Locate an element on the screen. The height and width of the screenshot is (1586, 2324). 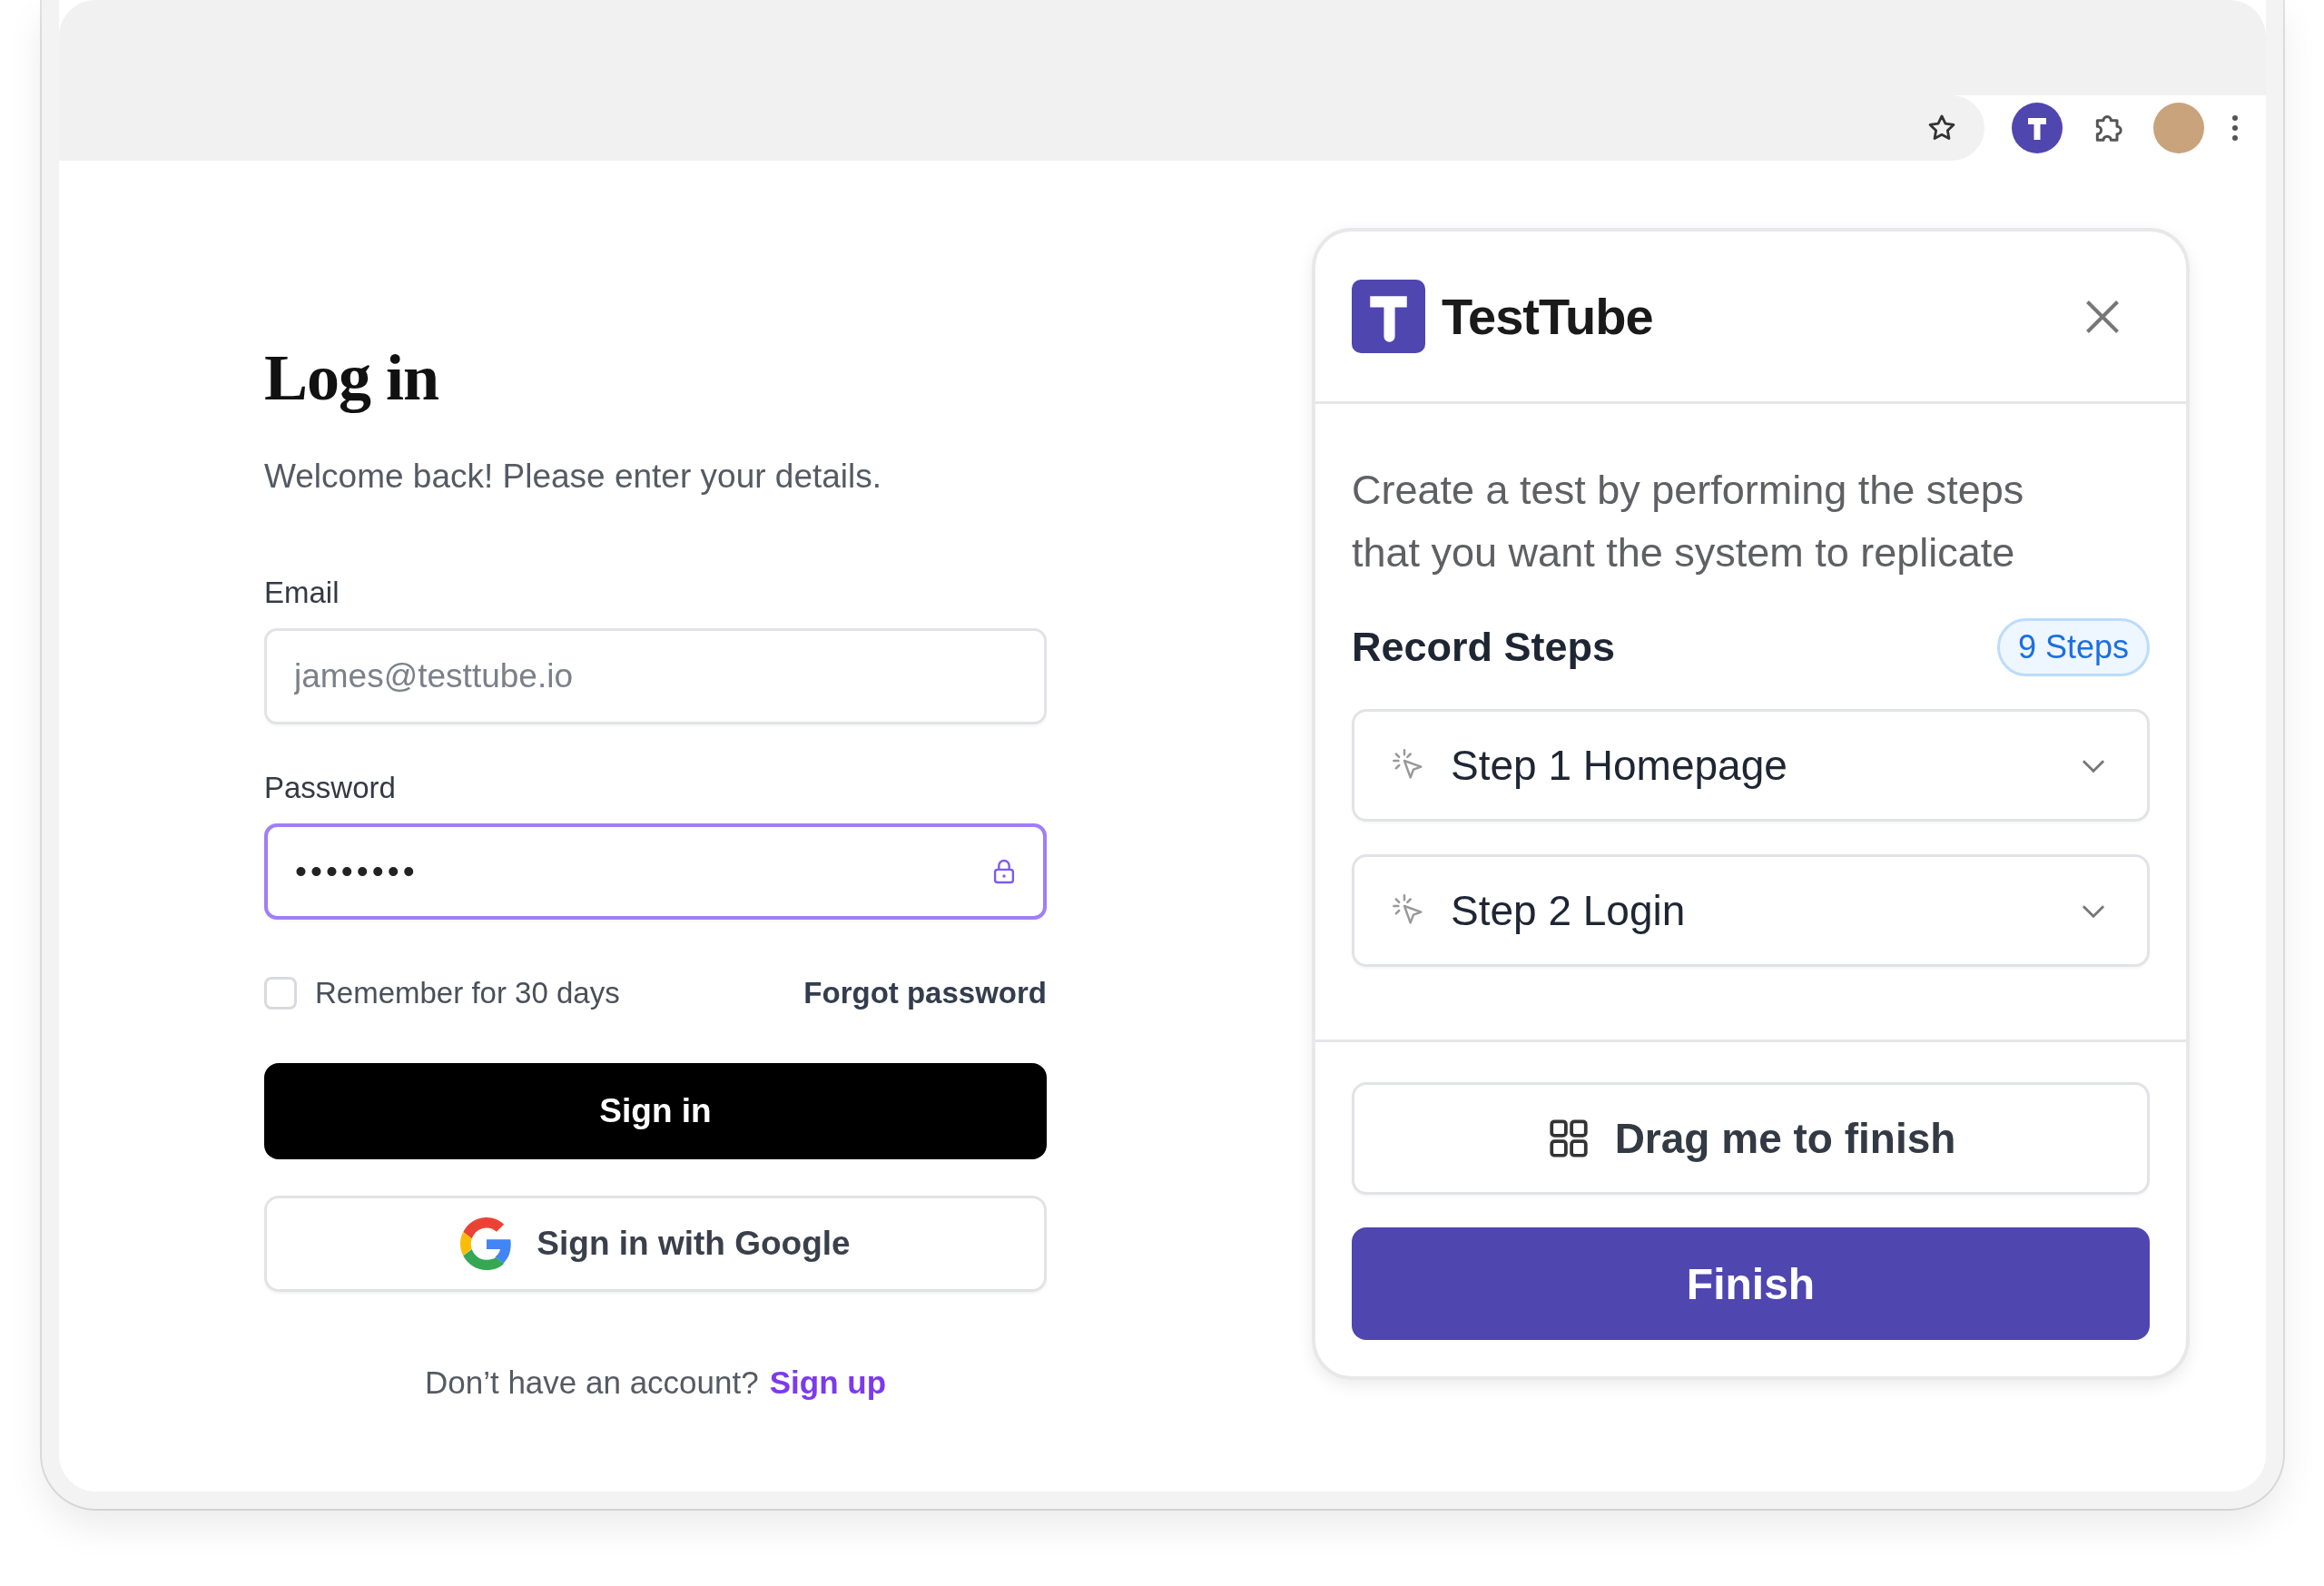
page-title: Log in is located at coordinates (352, 378).